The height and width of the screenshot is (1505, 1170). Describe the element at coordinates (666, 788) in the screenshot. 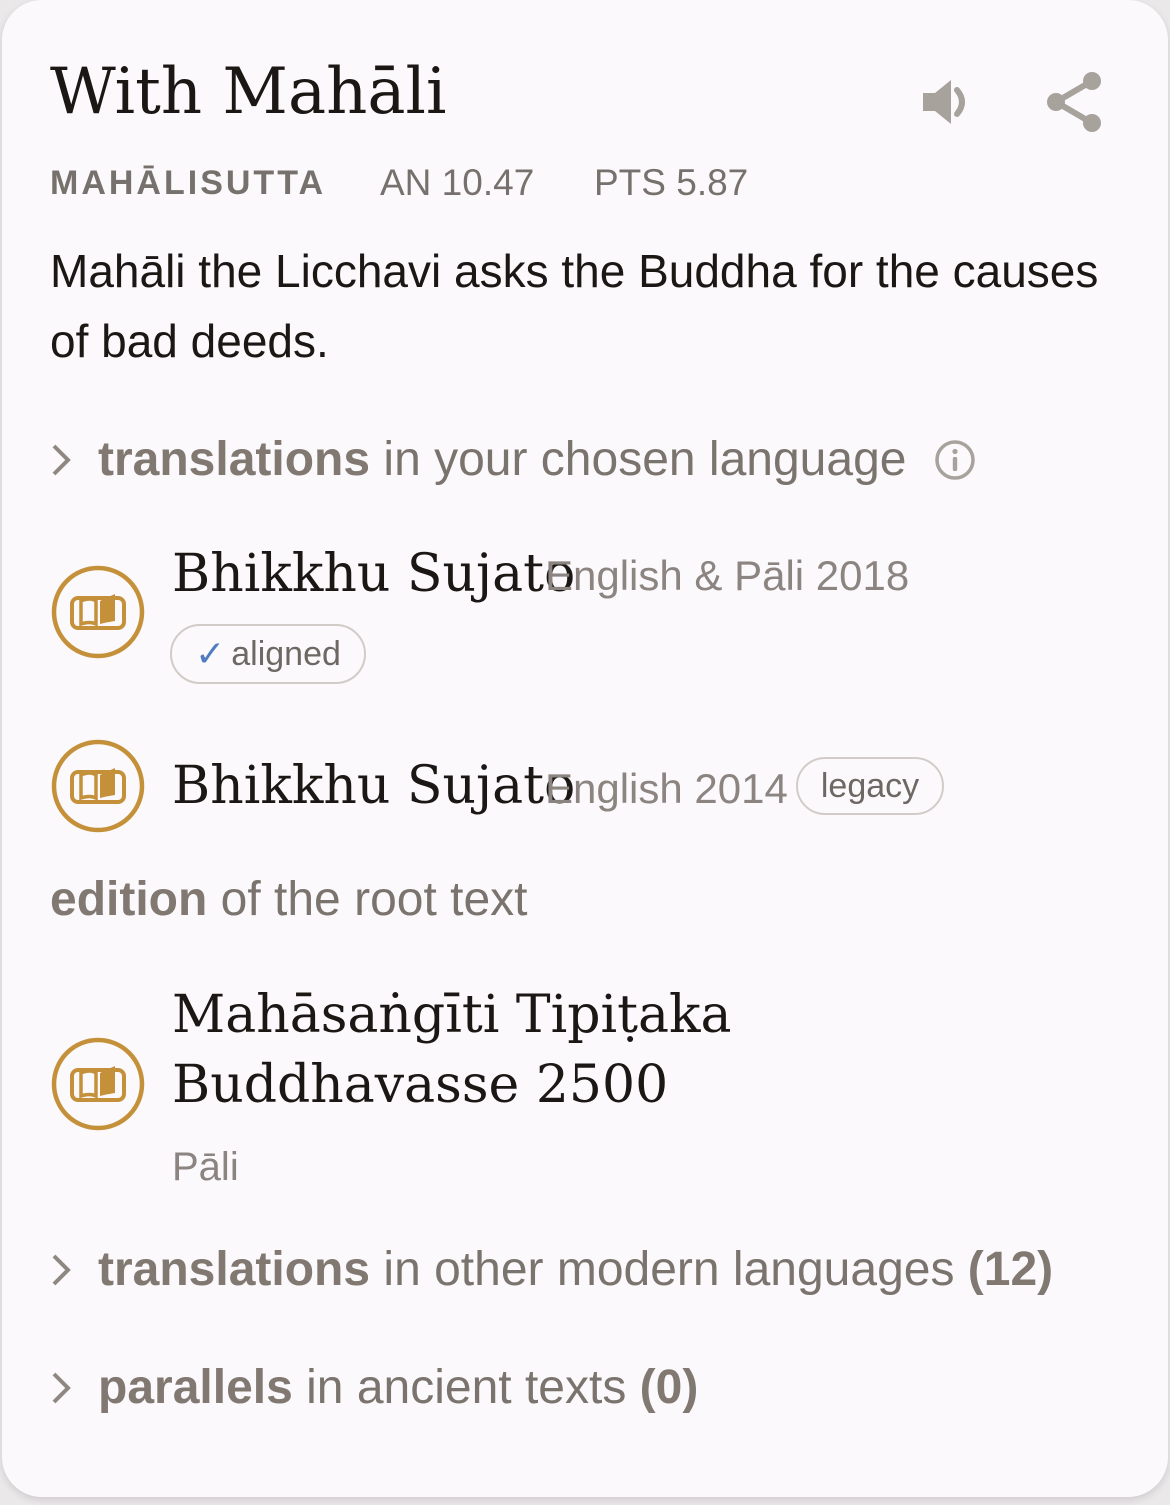

I see `translation-language: English 2014` at that location.